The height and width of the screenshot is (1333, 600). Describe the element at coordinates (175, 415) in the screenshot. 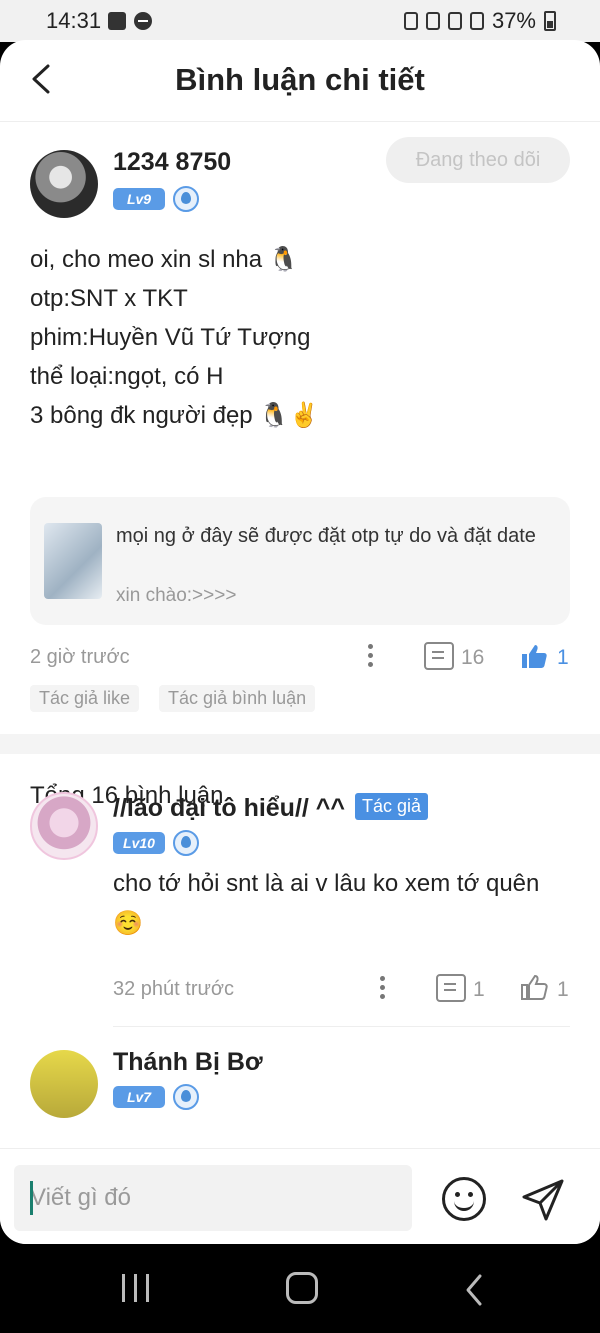

I see `post-line: 3 bông đk người đẹp 🐧✌️` at that location.